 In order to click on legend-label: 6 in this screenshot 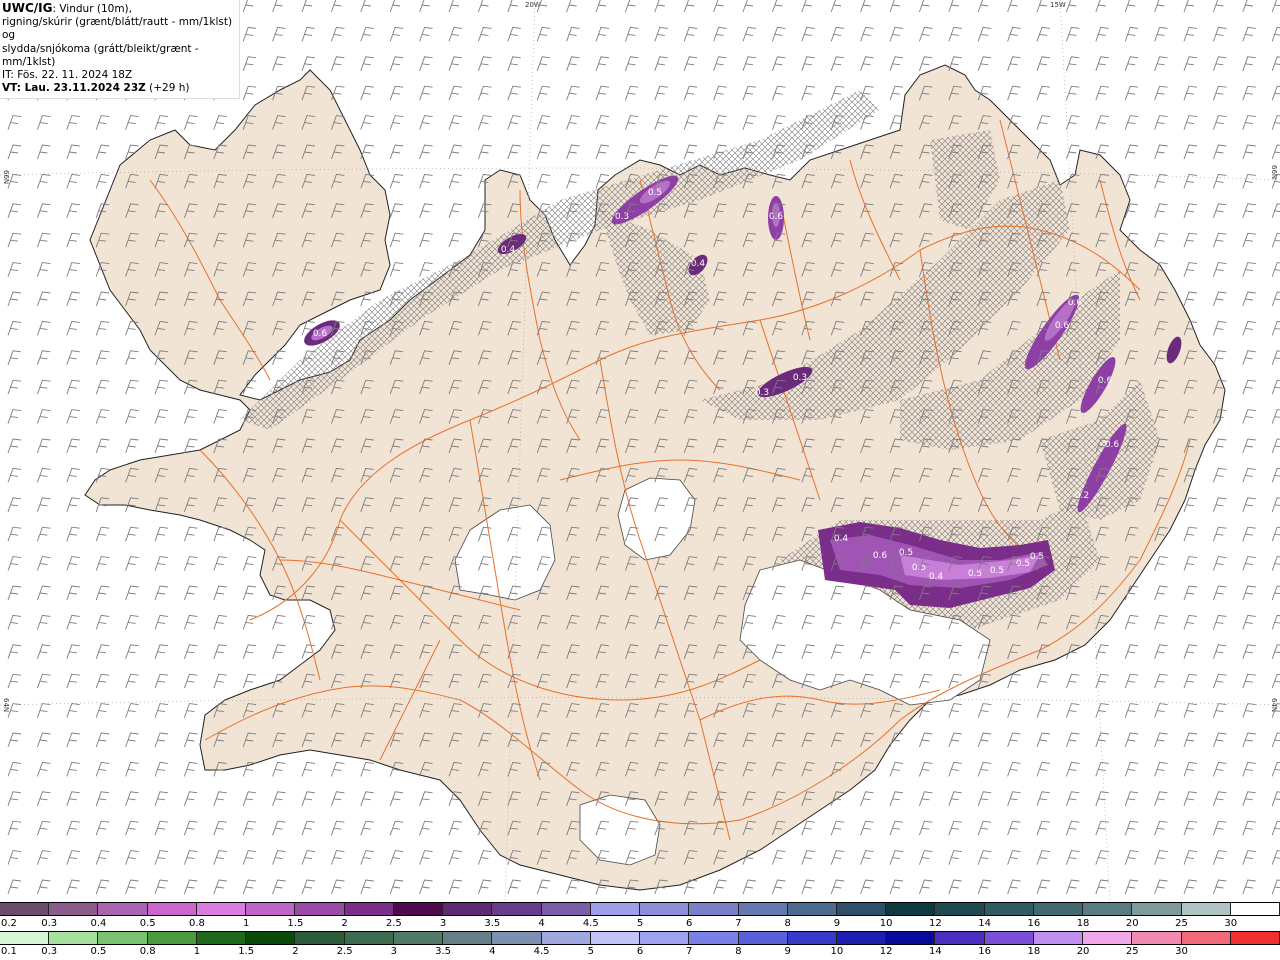, I will do `click(640, 951)`.